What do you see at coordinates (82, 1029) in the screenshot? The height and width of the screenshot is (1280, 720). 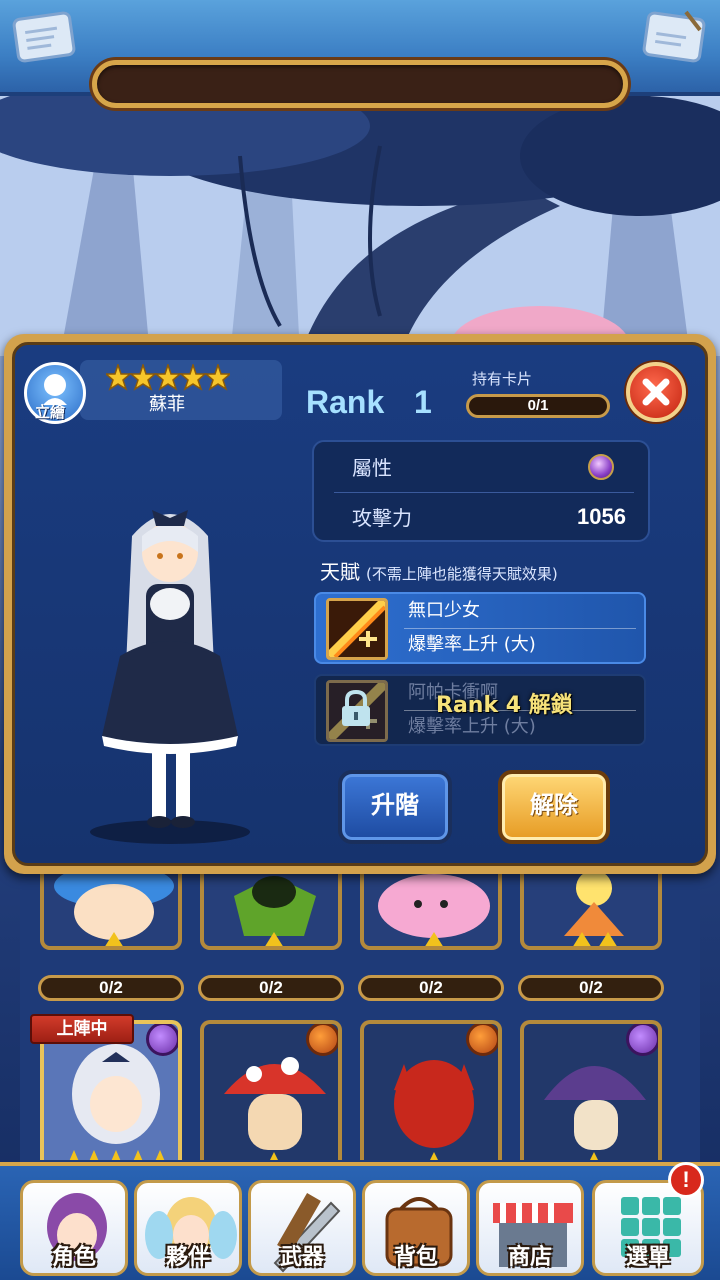 I see `active-ribbon: 上陣中` at bounding box center [82, 1029].